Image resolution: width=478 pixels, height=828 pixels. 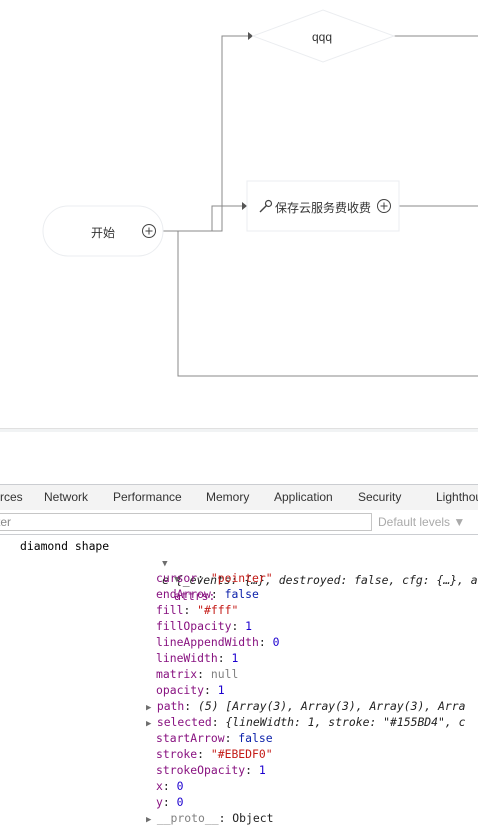 I want to click on attr-key: __proto__, so click(x=187, y=818).